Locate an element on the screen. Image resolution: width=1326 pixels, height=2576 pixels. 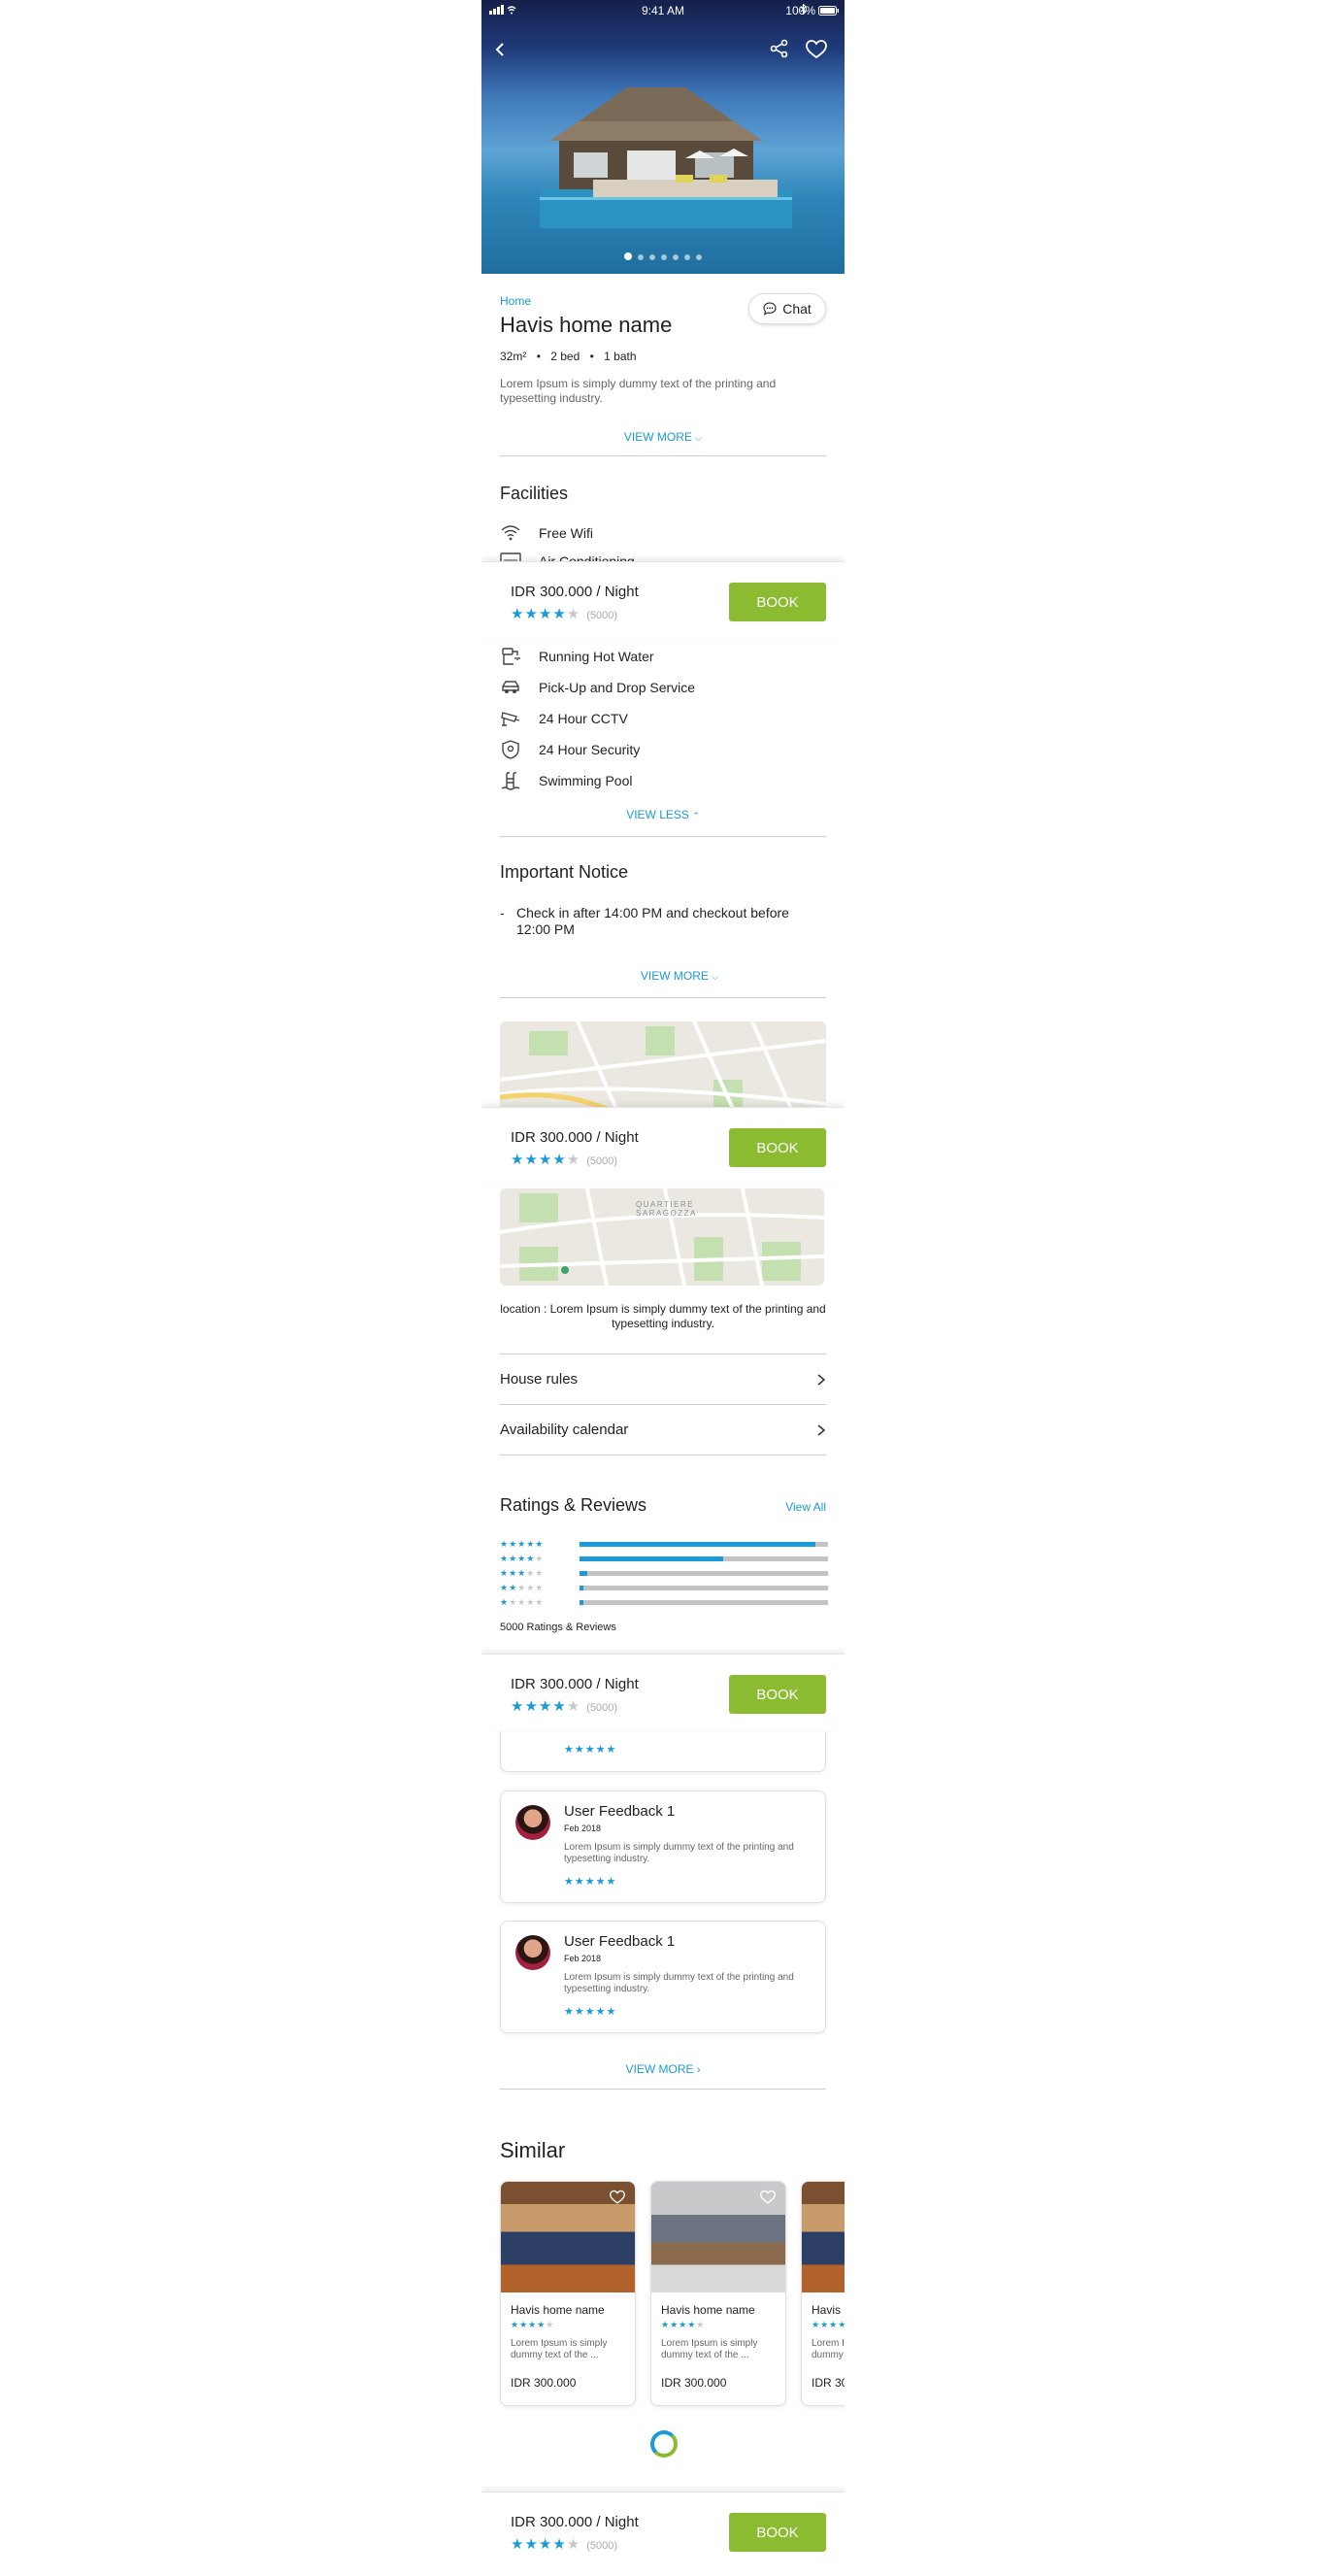
rating-count: (5000) is located at coordinates (602, 1708).